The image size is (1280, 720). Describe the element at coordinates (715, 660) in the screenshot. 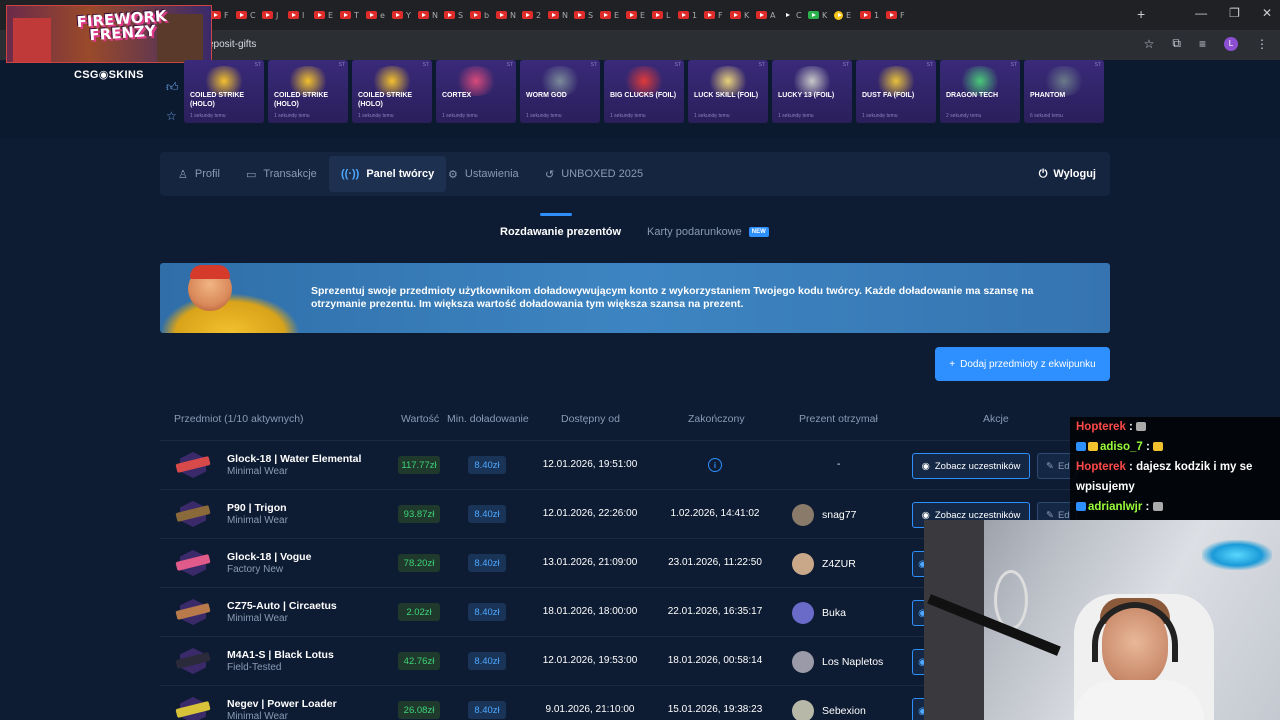

I see `ended-date: 18.01.2026, 00:58:14` at that location.